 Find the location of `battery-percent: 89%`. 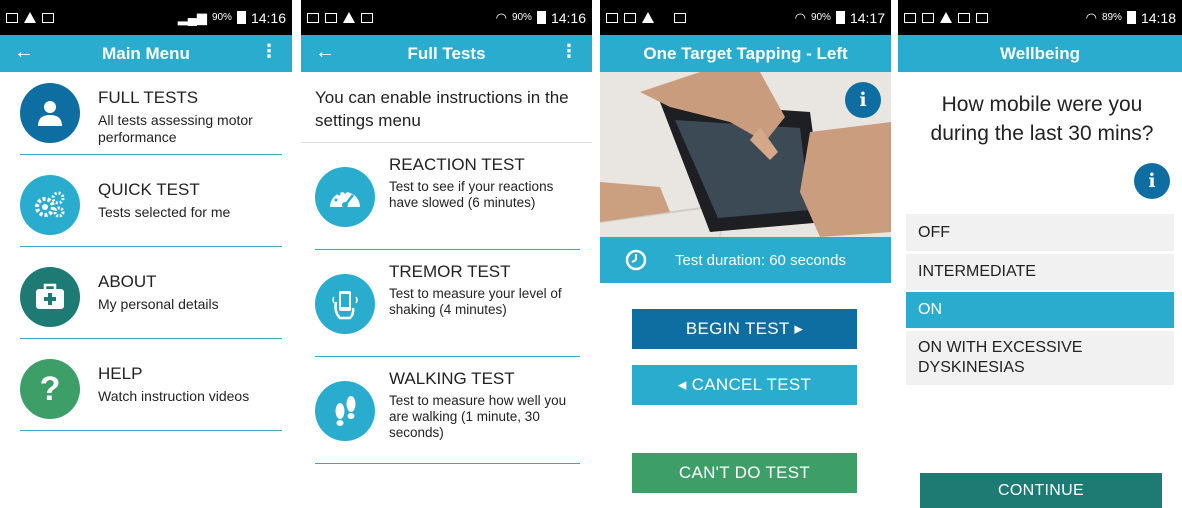

battery-percent: 89% is located at coordinates (1111, 17).